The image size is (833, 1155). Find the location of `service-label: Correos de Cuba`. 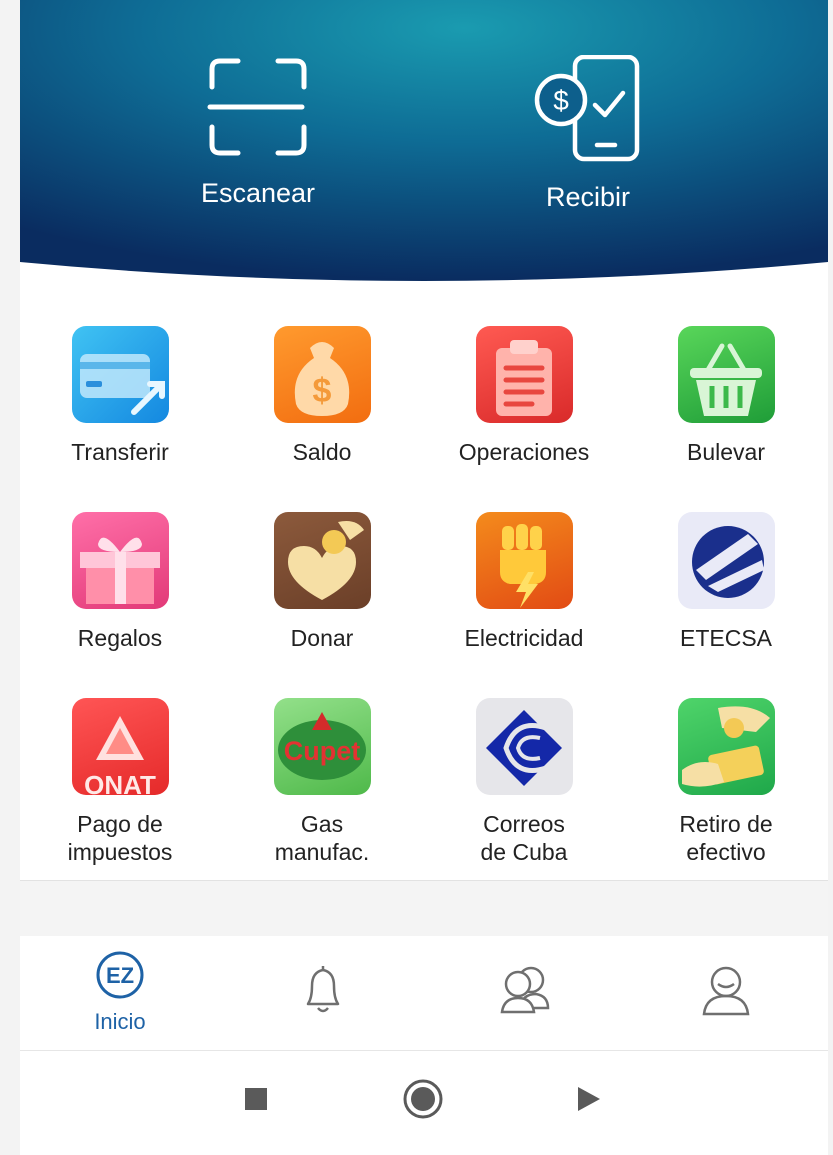

service-label: Correos de Cuba is located at coordinates (524, 838).